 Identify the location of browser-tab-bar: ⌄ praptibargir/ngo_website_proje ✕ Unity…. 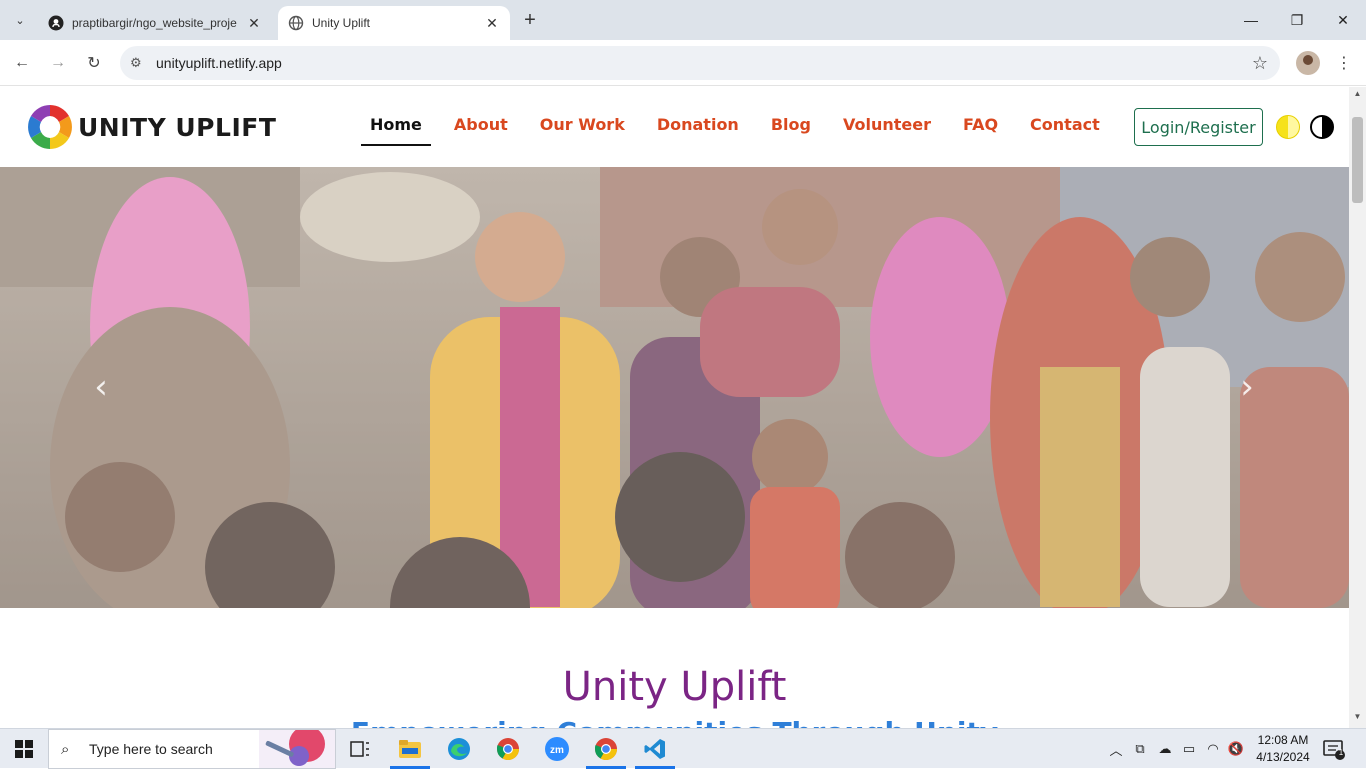
(683, 20).